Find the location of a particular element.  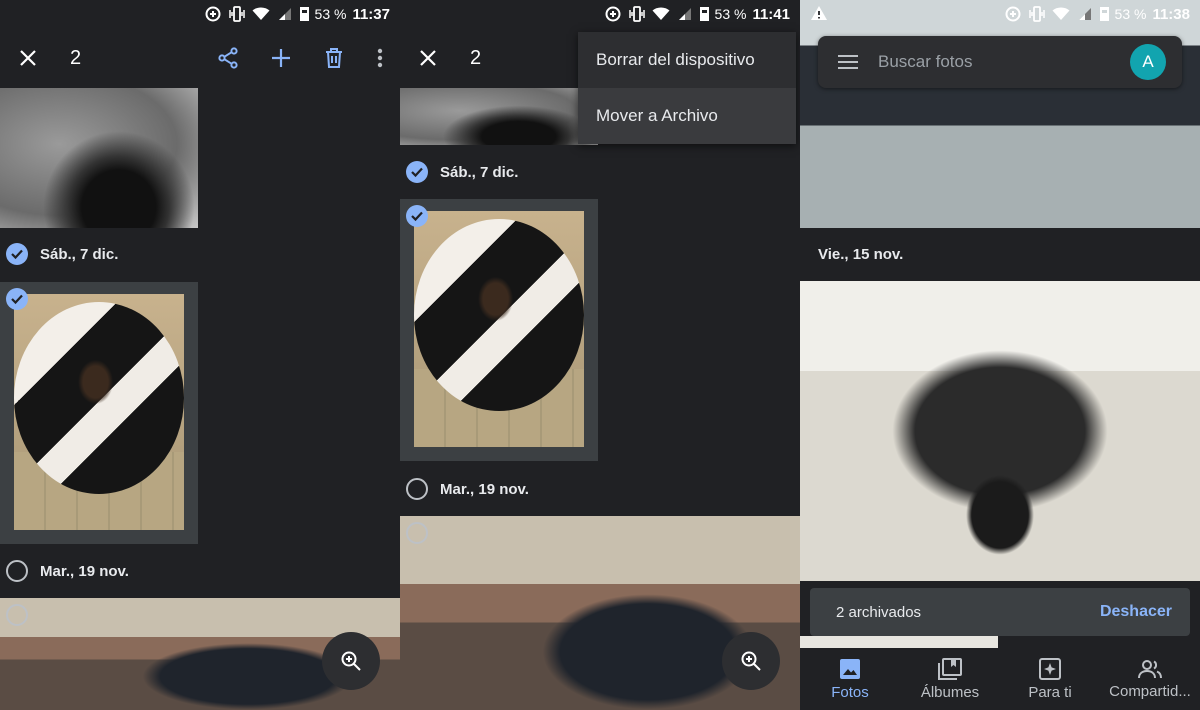

hamburger-menu-icon is located at coordinates (848, 62).